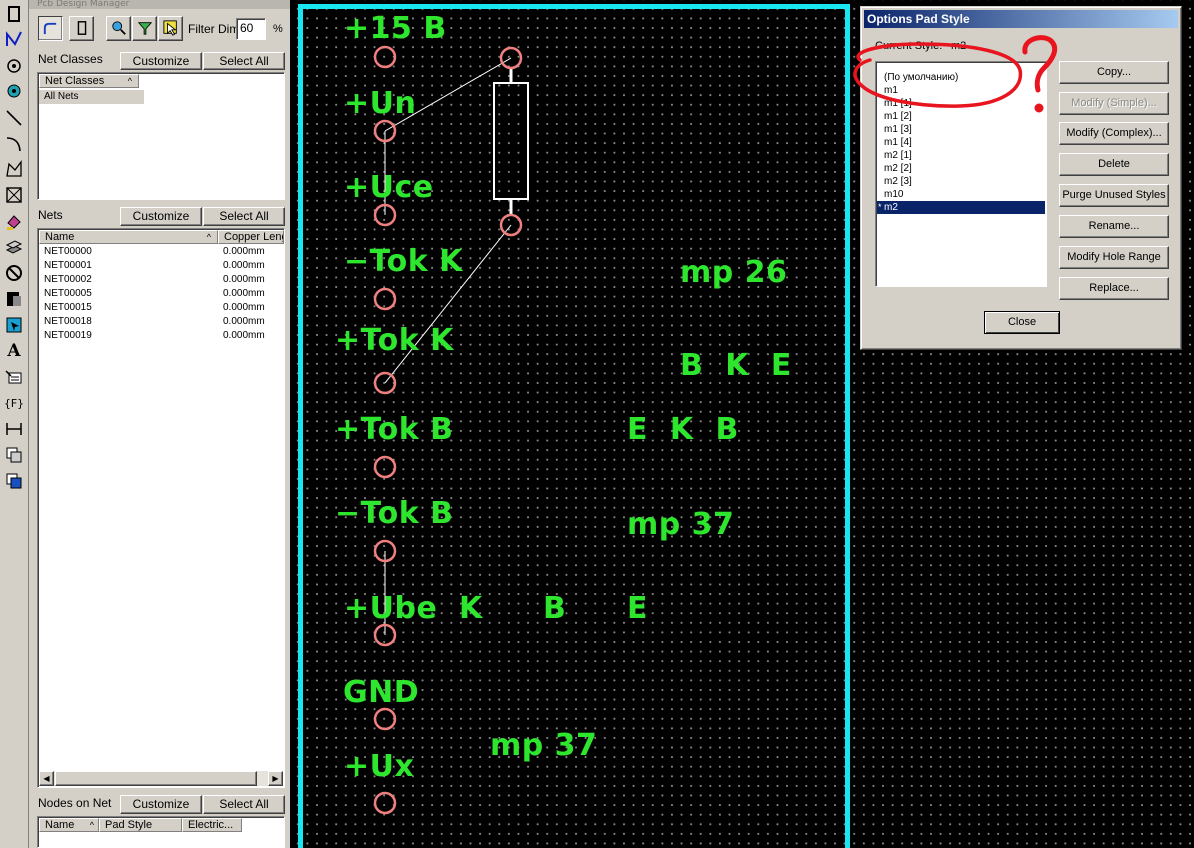  What do you see at coordinates (68, 293) in the screenshot?
I see `net-name: NET00005` at bounding box center [68, 293].